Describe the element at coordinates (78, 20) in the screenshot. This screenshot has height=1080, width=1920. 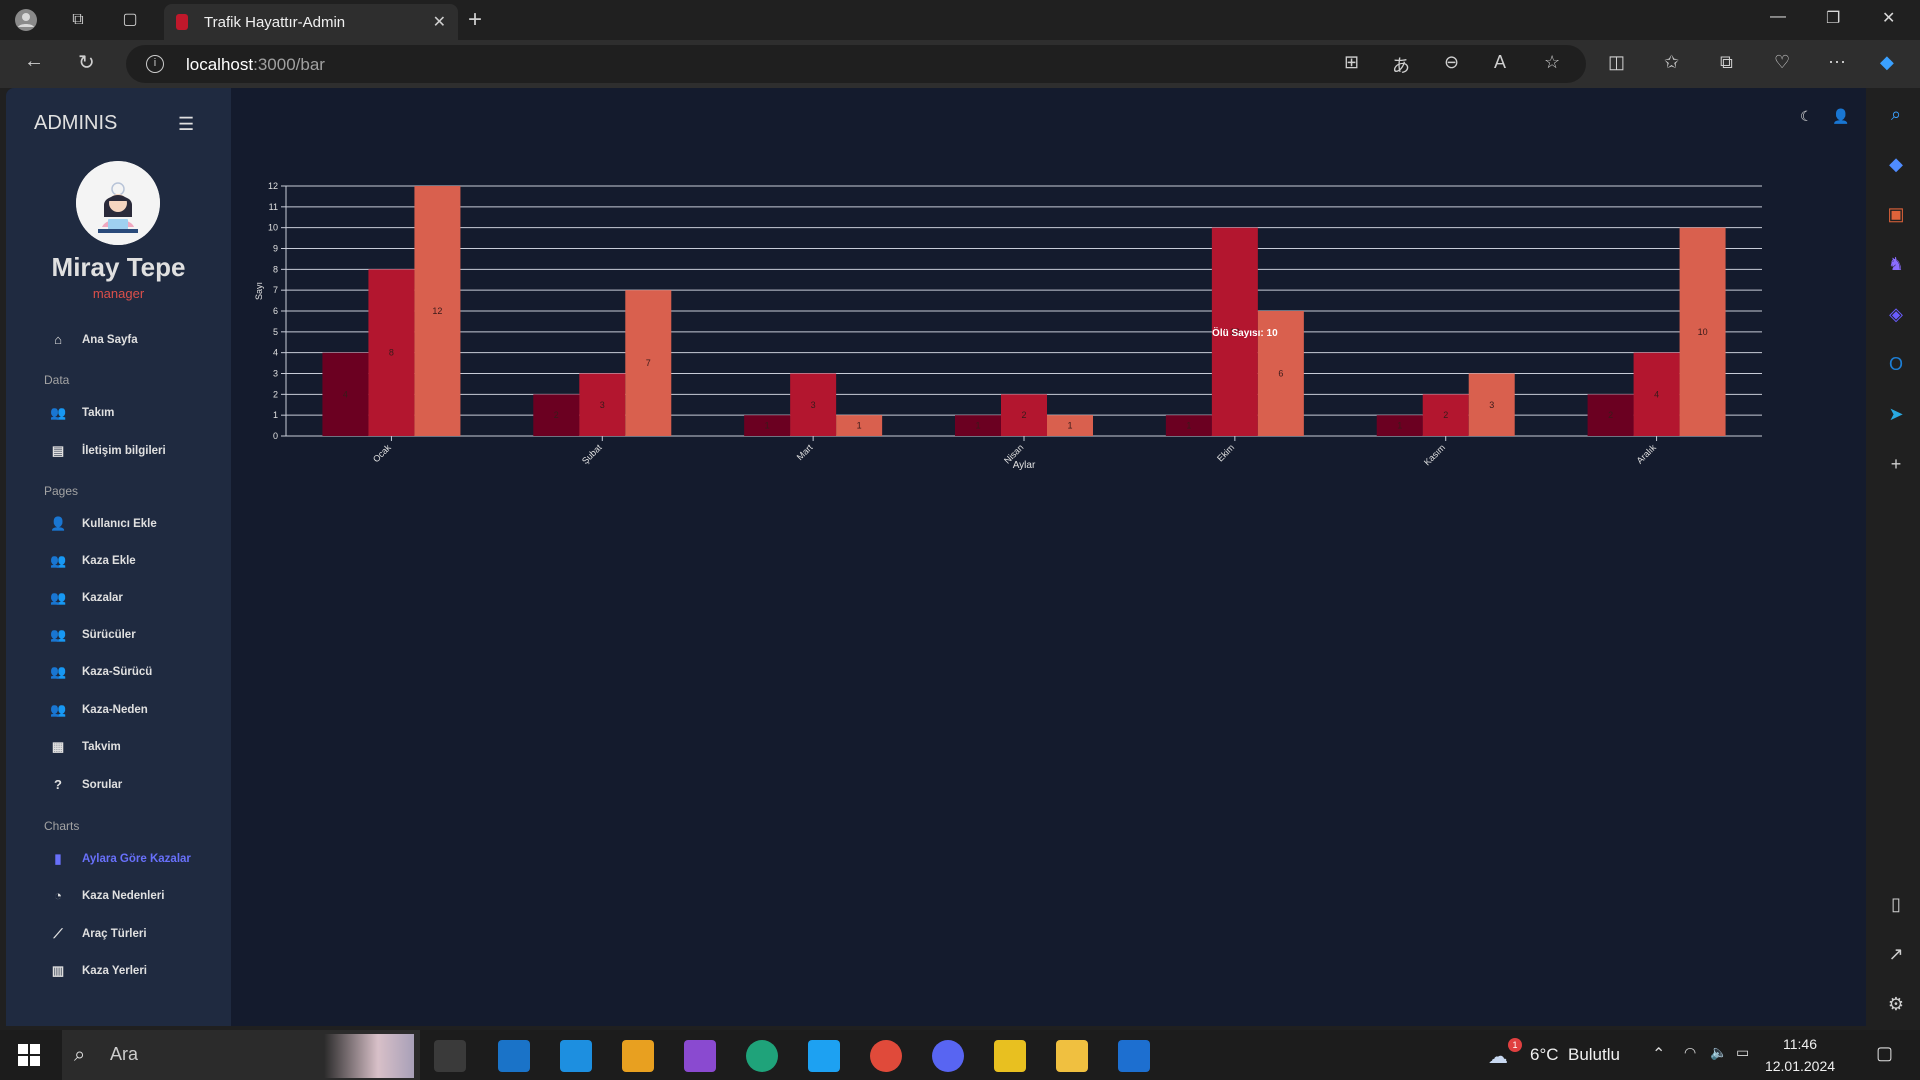
I see `workspaces-icon: ⧉` at that location.